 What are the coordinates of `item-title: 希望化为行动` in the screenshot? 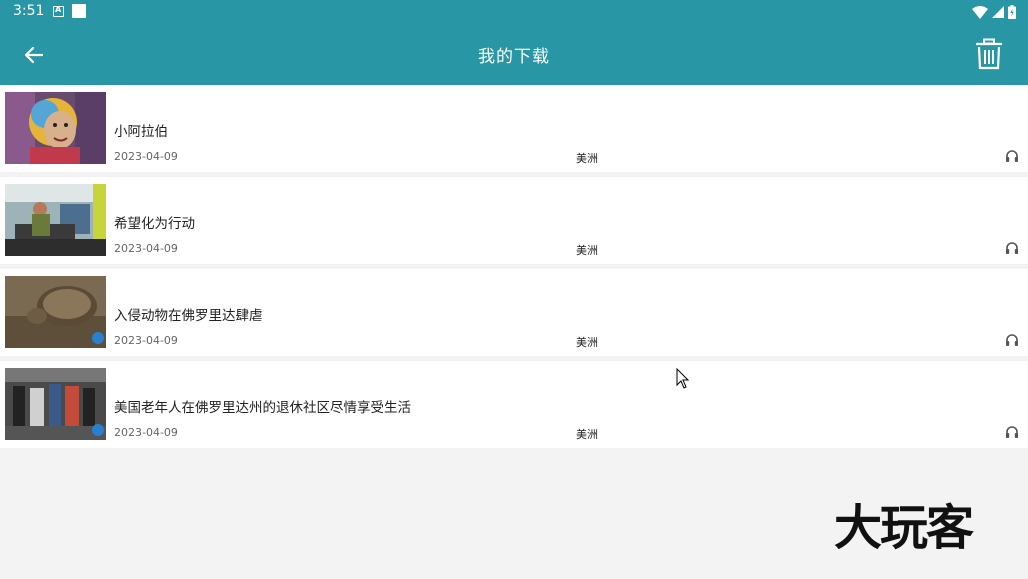 It's located at (154, 224).